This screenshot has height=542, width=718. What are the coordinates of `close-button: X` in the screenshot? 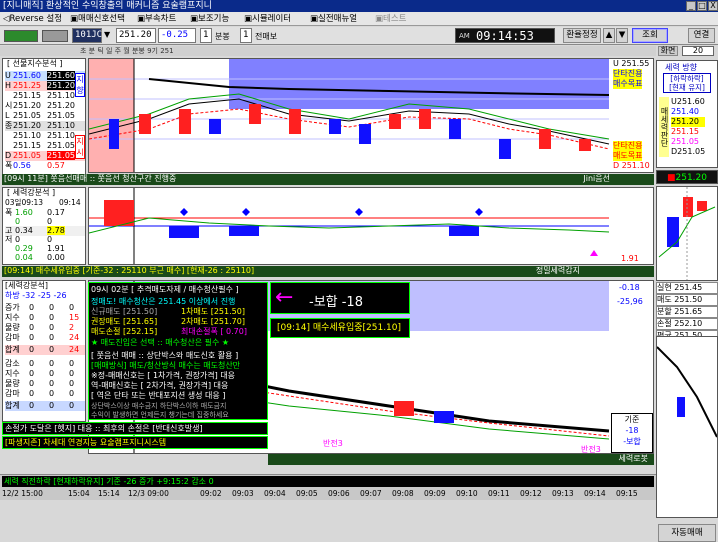 It's located at (713, 6).